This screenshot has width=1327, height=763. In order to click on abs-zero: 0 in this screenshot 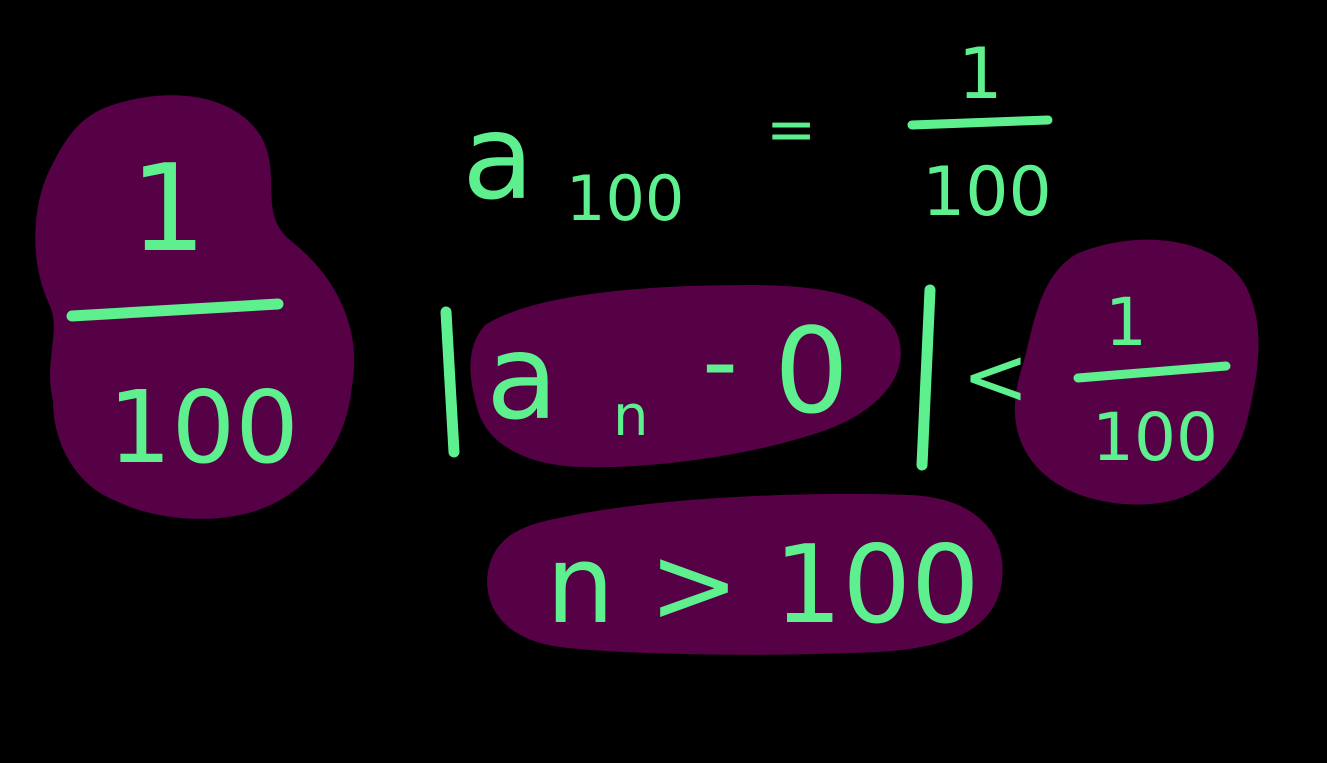, I will do `click(811, 371)`.